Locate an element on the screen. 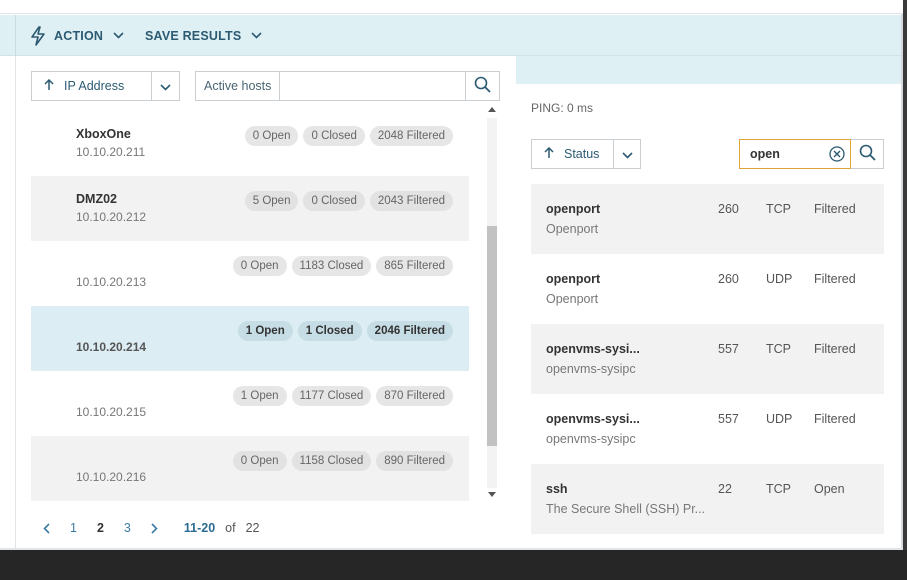 This screenshot has height=580, width=907. port-number: 22 is located at coordinates (725, 489).